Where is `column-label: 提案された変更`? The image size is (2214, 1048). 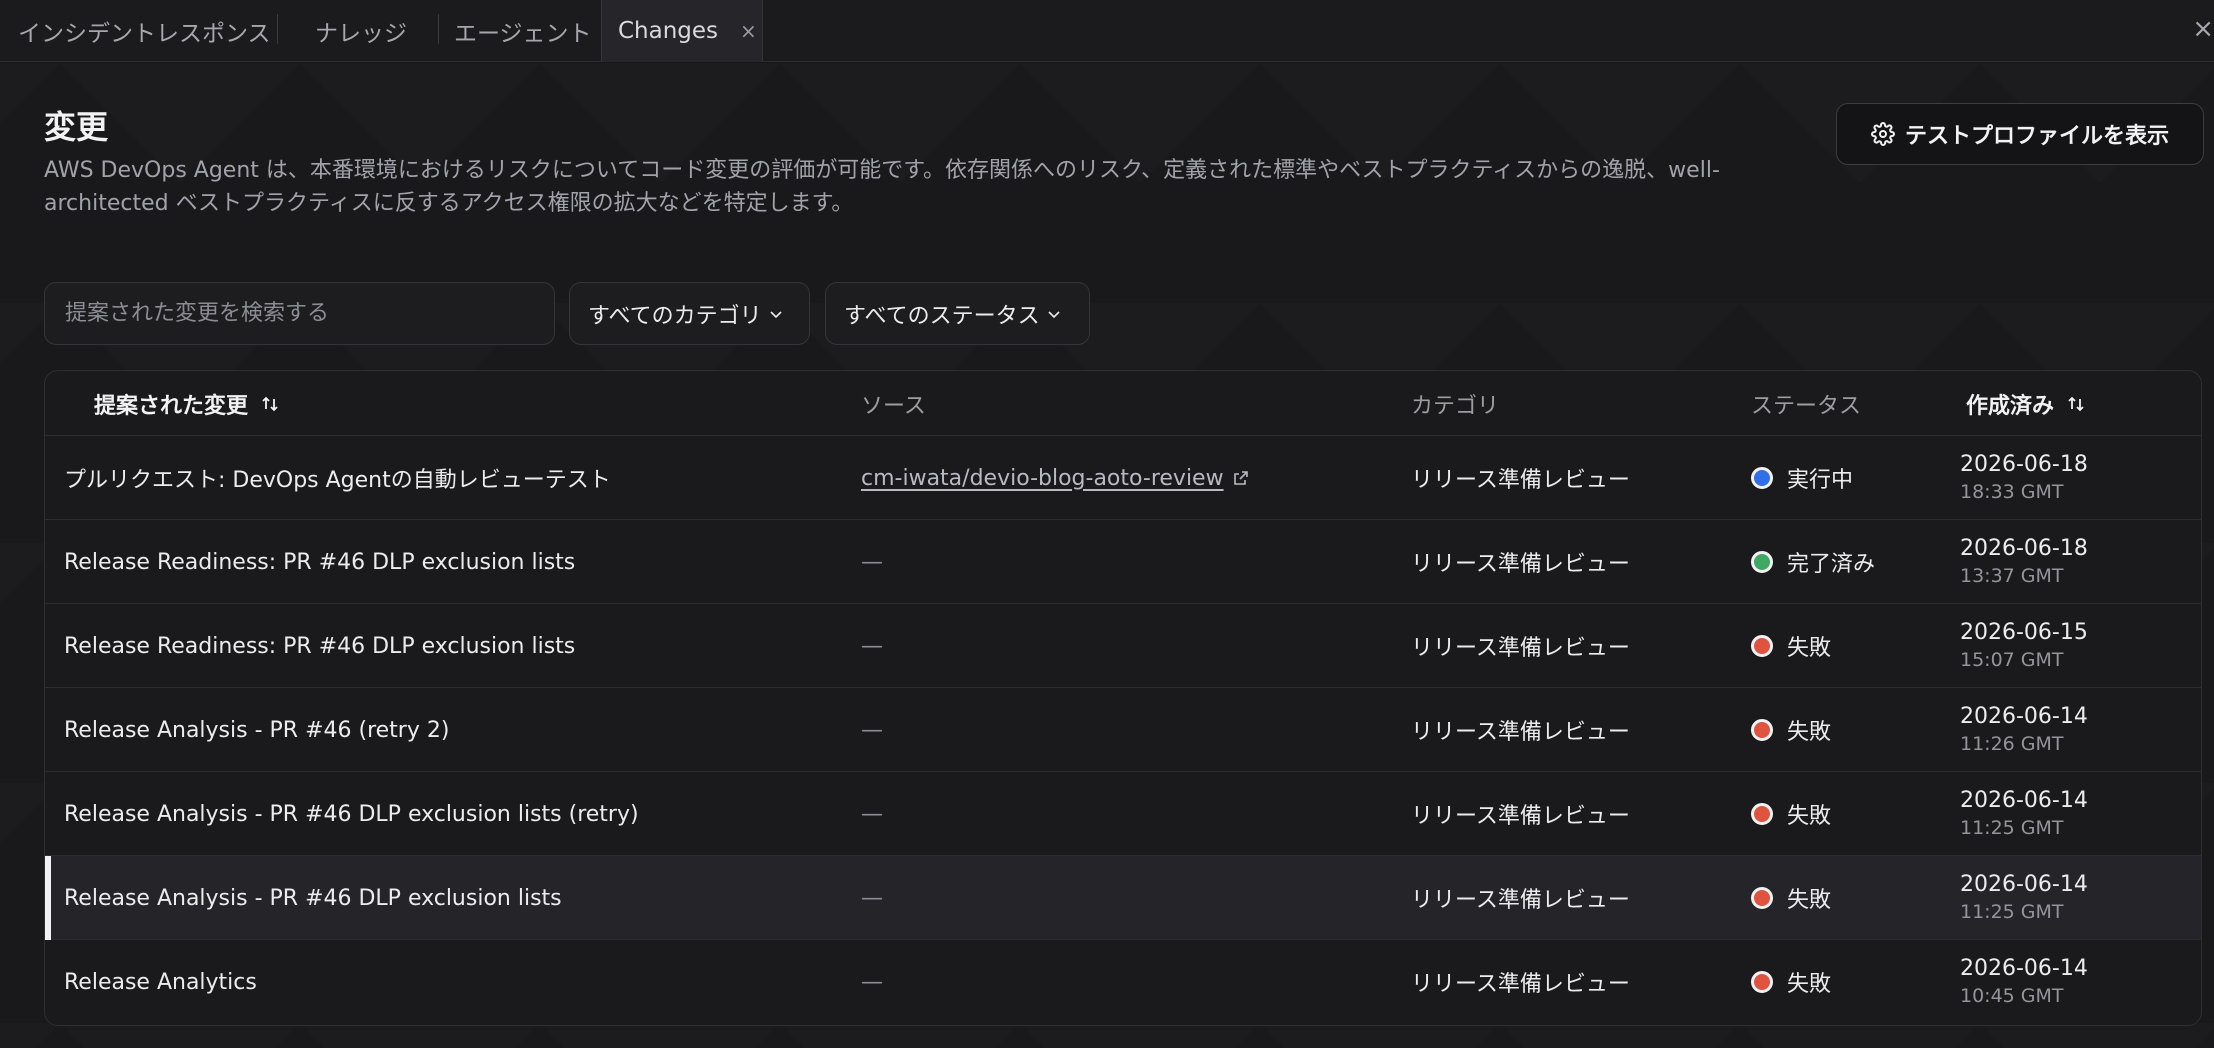 column-label: 提案された変更 is located at coordinates (171, 406).